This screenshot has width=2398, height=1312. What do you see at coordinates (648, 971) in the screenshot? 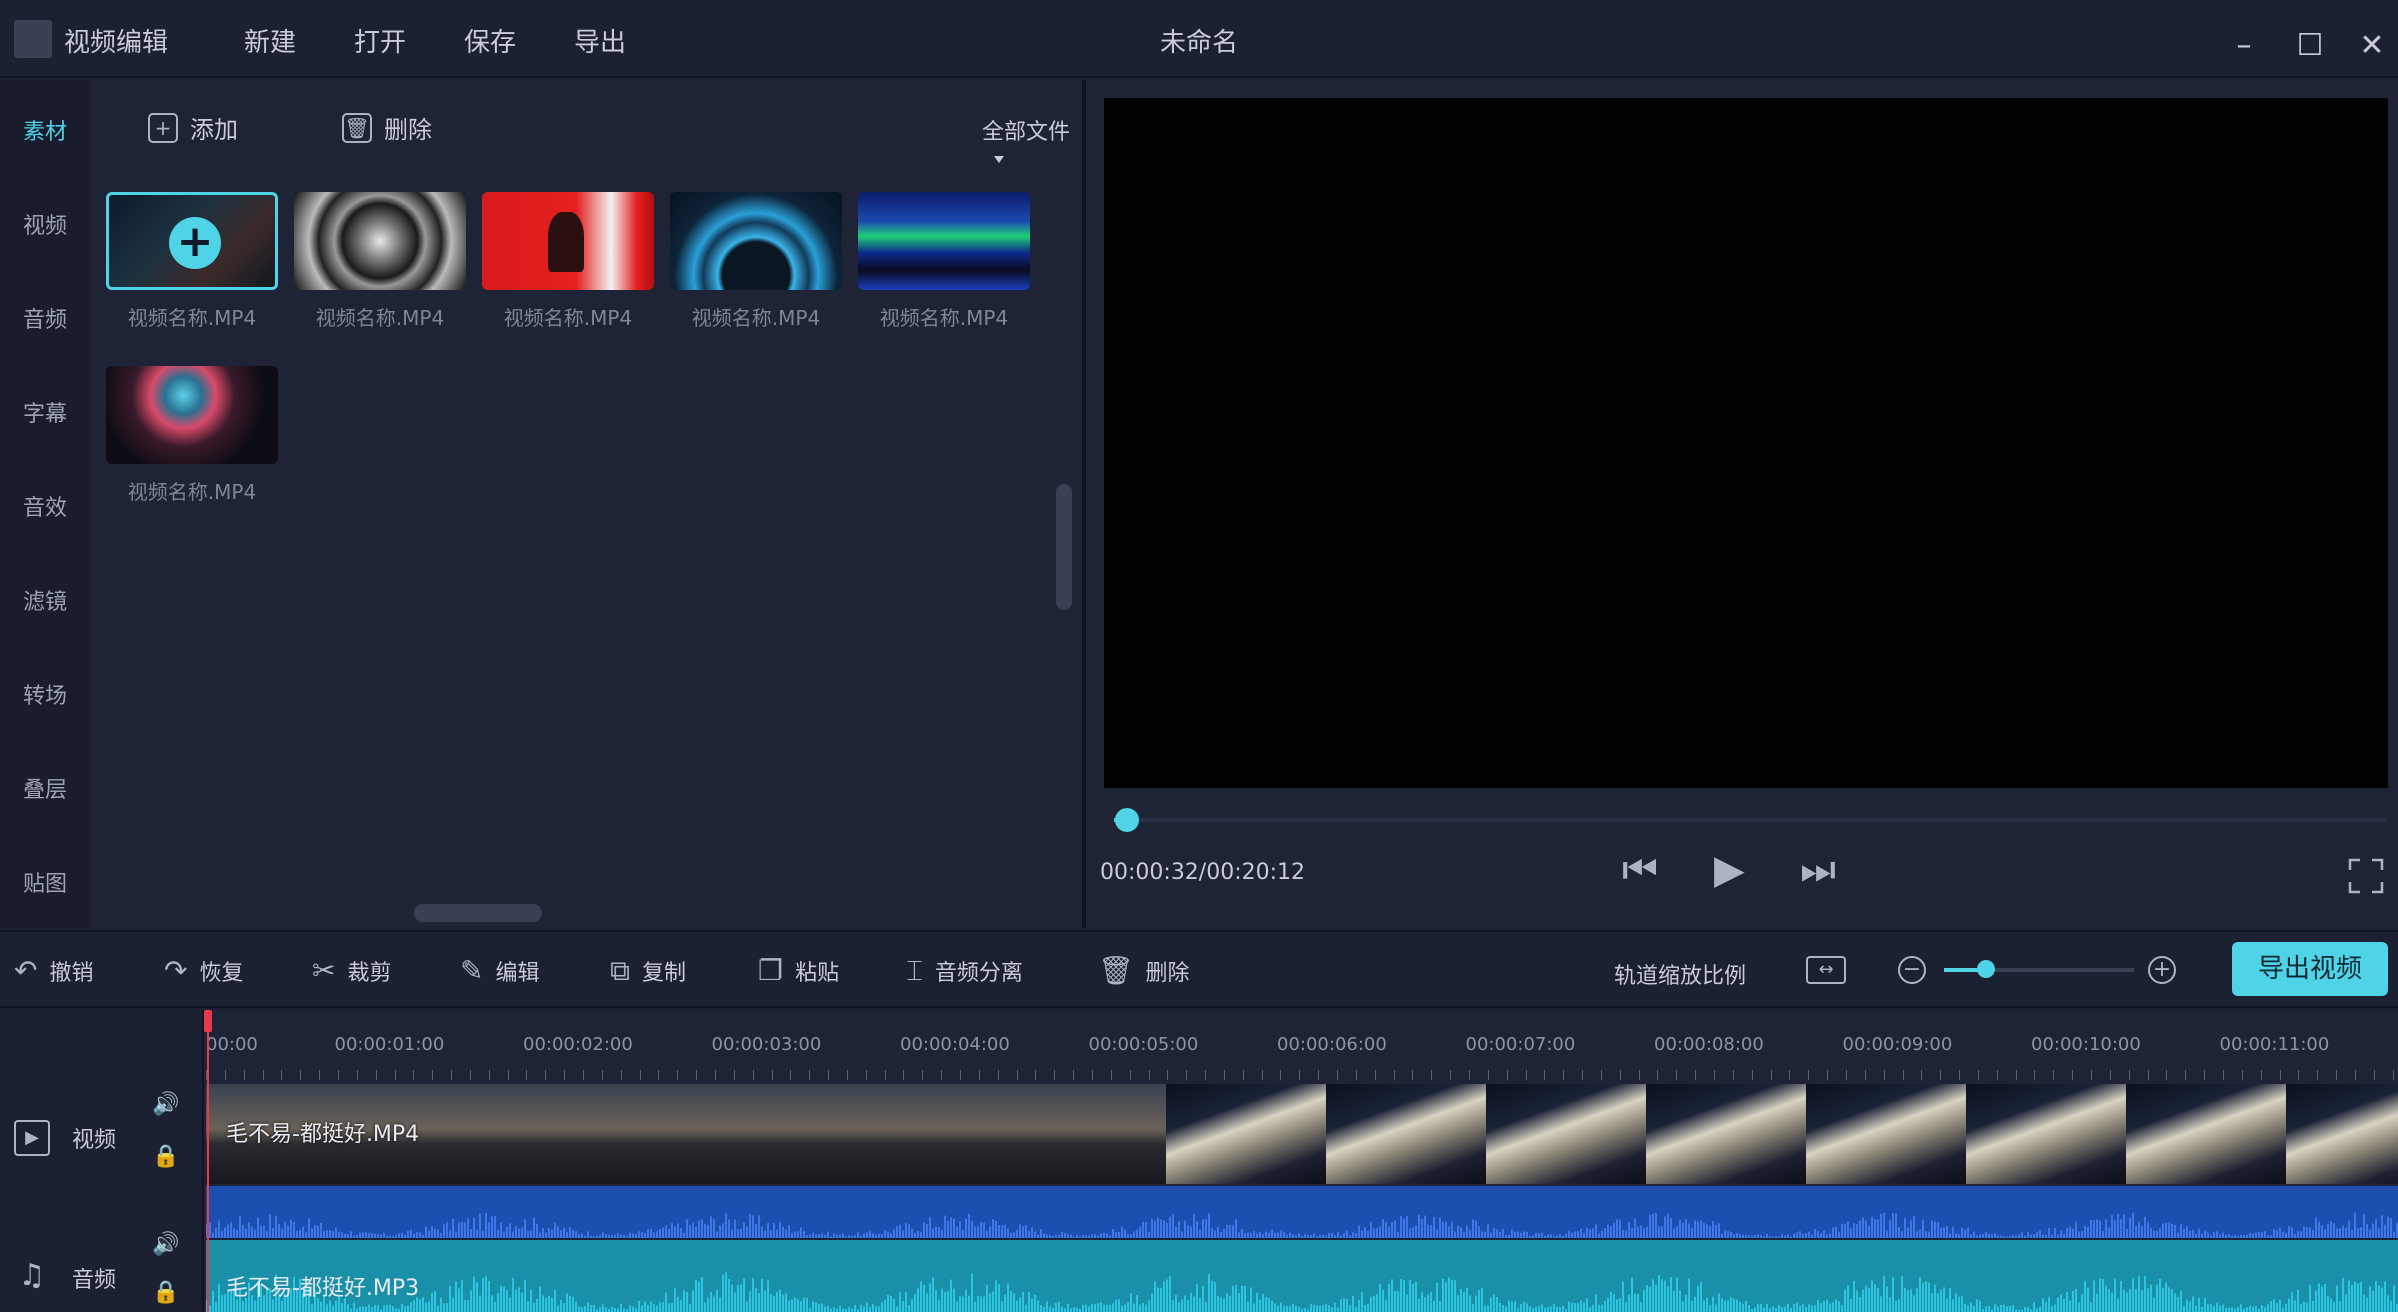
I see `copy-button: ⧉ 复制` at bounding box center [648, 971].